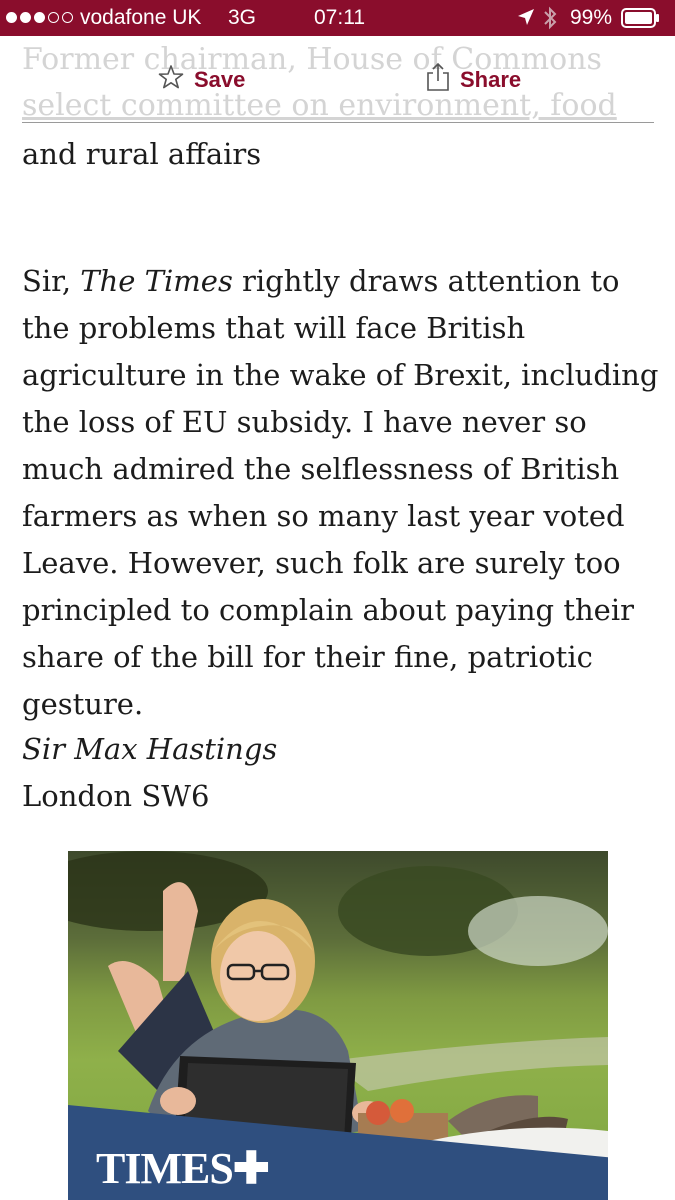  I want to click on signal-strength-icon, so click(39, 17).